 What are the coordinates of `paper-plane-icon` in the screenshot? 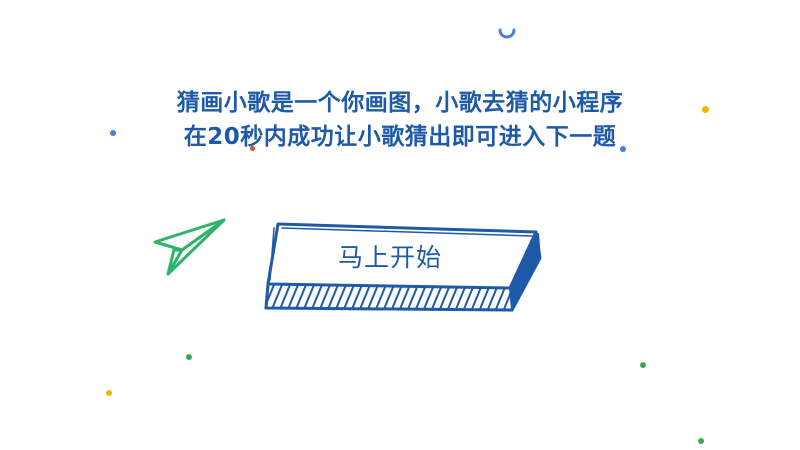 It's located at (189, 247).